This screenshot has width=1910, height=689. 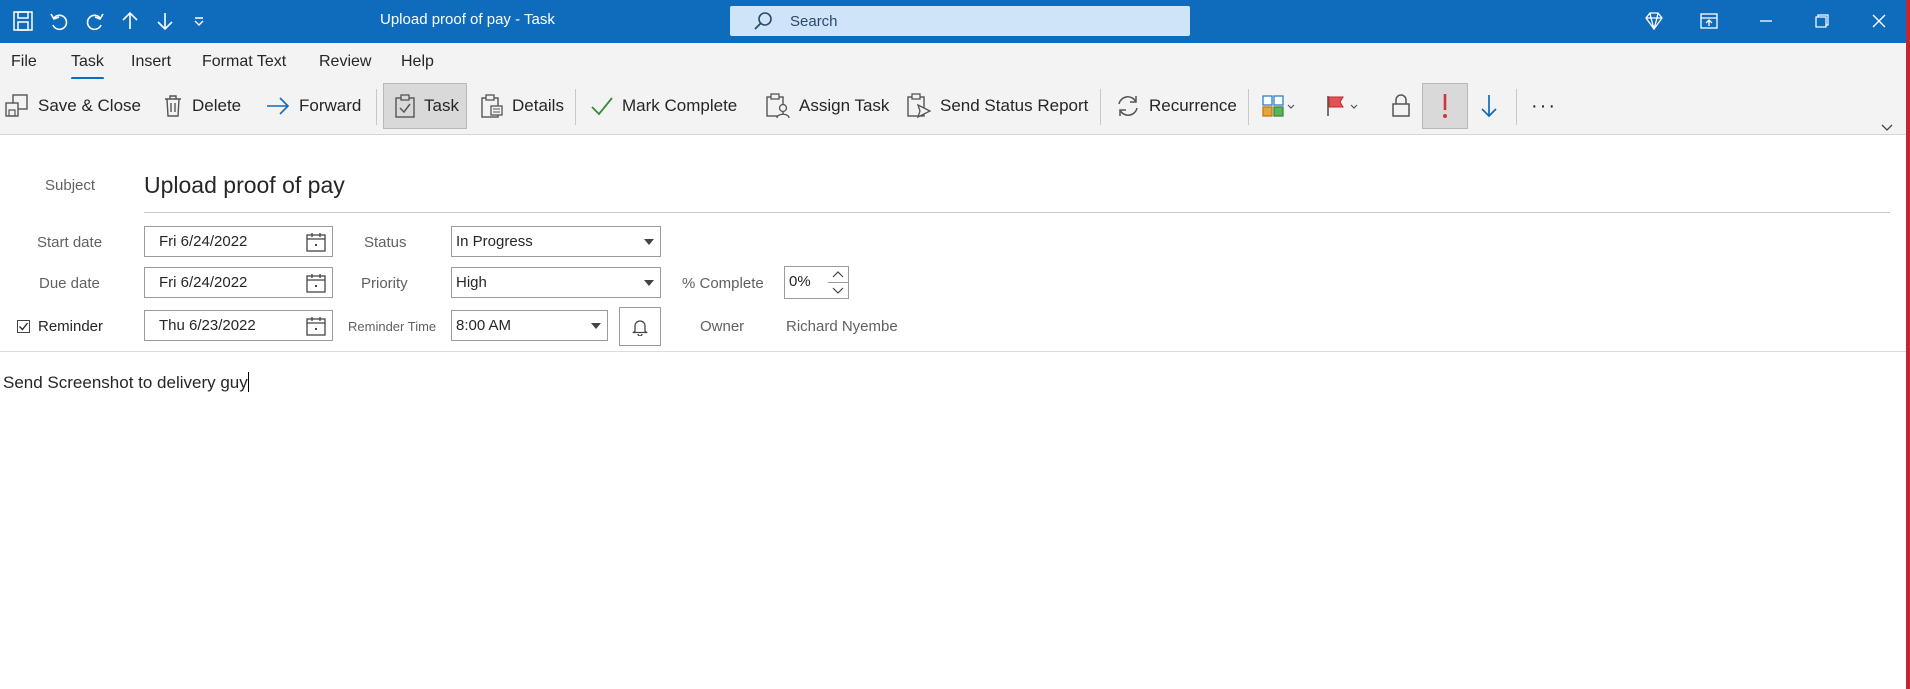 I want to click on task-view-button: Task, so click(x=425, y=106).